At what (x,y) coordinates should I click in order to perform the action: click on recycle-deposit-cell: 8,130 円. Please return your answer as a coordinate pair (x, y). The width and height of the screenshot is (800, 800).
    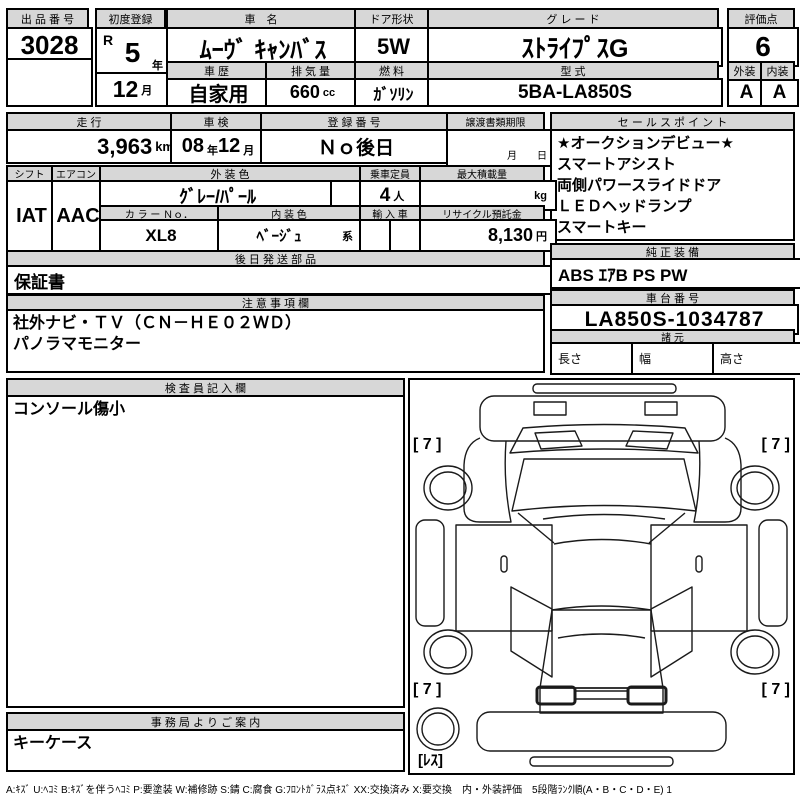
    Looking at the image, I should click on (488, 235).